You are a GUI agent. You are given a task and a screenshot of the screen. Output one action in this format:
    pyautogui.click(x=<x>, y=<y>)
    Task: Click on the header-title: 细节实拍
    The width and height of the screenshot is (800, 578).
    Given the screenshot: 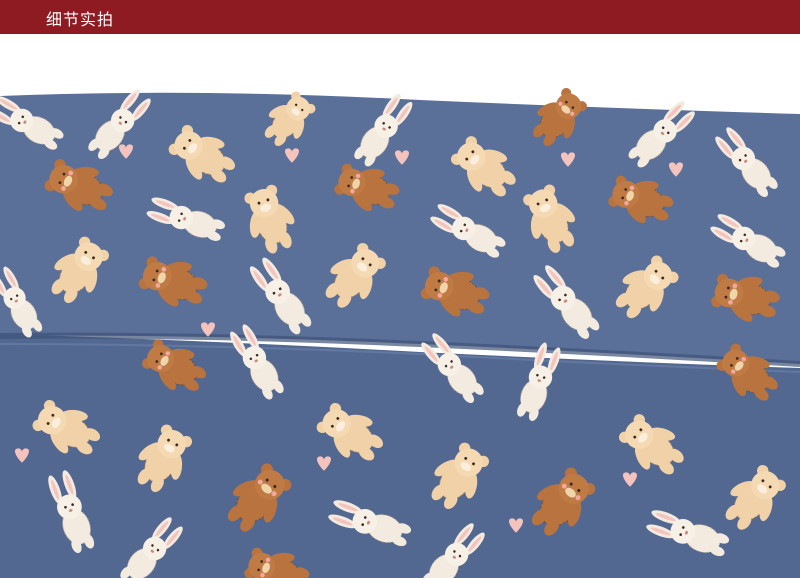 What is the action you would take?
    pyautogui.click(x=80, y=19)
    